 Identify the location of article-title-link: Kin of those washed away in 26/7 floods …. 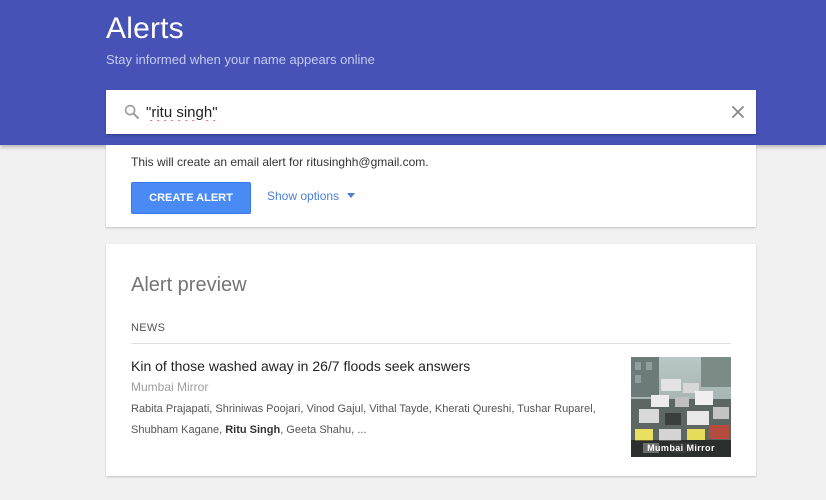
(300, 366).